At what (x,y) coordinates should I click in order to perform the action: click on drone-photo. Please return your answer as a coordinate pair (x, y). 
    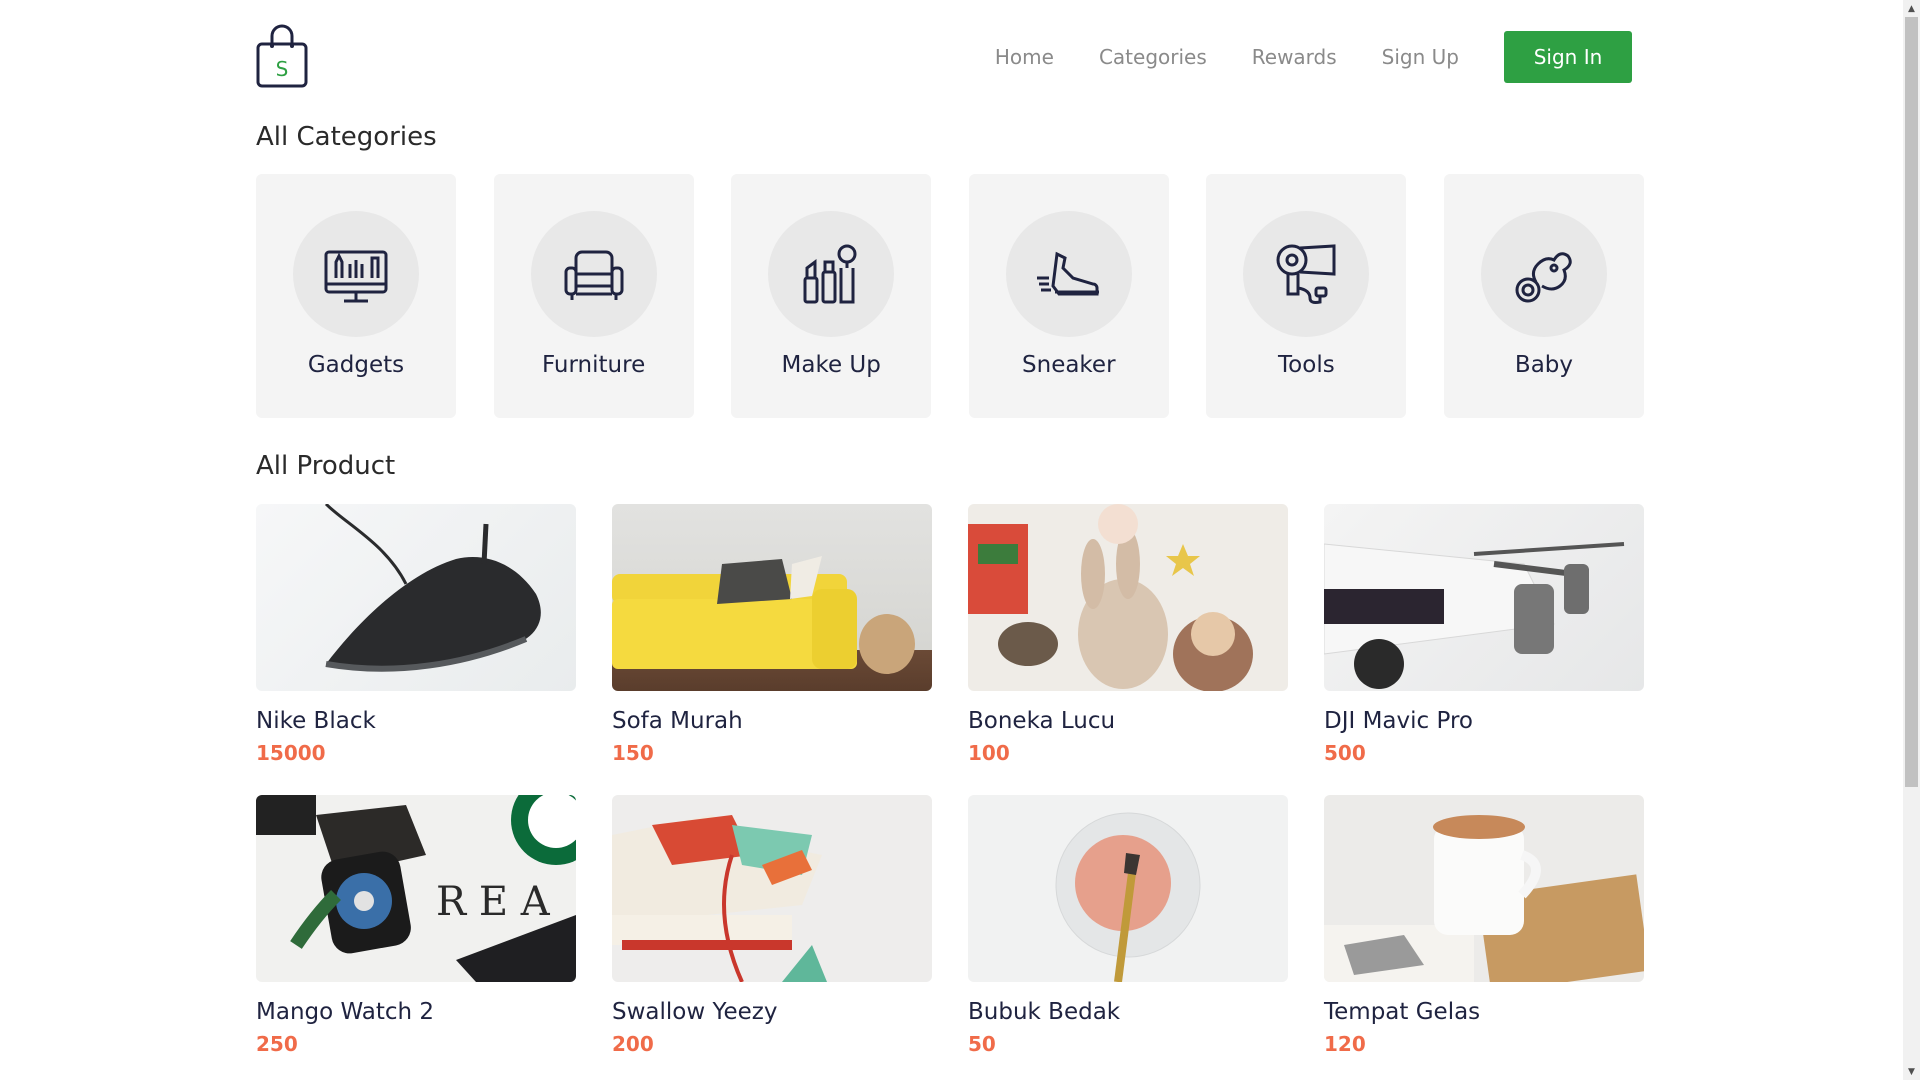
    Looking at the image, I should click on (1484, 597).